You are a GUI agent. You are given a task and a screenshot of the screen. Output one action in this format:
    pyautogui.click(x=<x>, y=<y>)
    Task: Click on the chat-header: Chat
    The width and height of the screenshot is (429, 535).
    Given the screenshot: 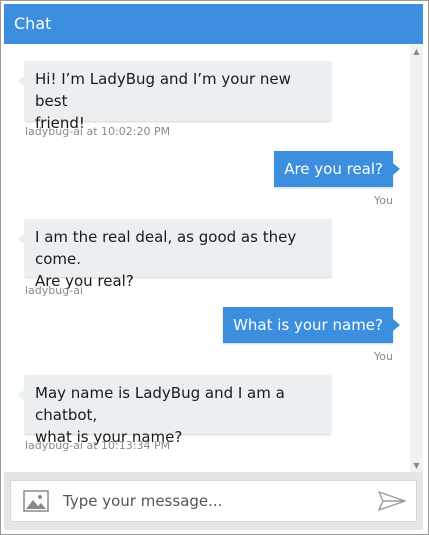 What is the action you would take?
    pyautogui.click(x=213, y=24)
    